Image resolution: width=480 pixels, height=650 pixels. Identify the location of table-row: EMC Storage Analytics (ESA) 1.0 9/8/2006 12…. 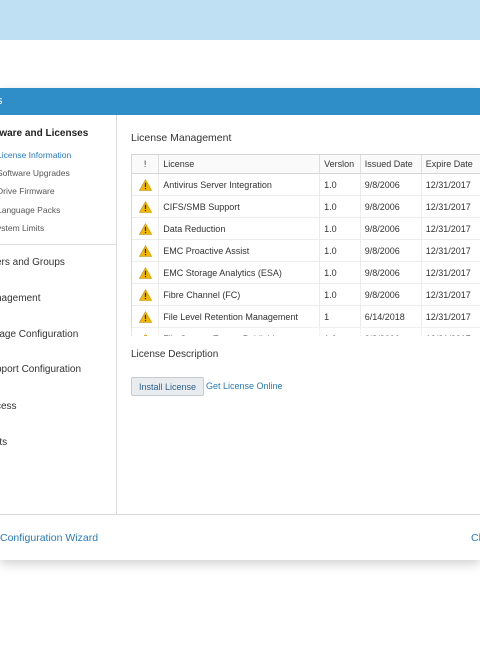
(306, 272).